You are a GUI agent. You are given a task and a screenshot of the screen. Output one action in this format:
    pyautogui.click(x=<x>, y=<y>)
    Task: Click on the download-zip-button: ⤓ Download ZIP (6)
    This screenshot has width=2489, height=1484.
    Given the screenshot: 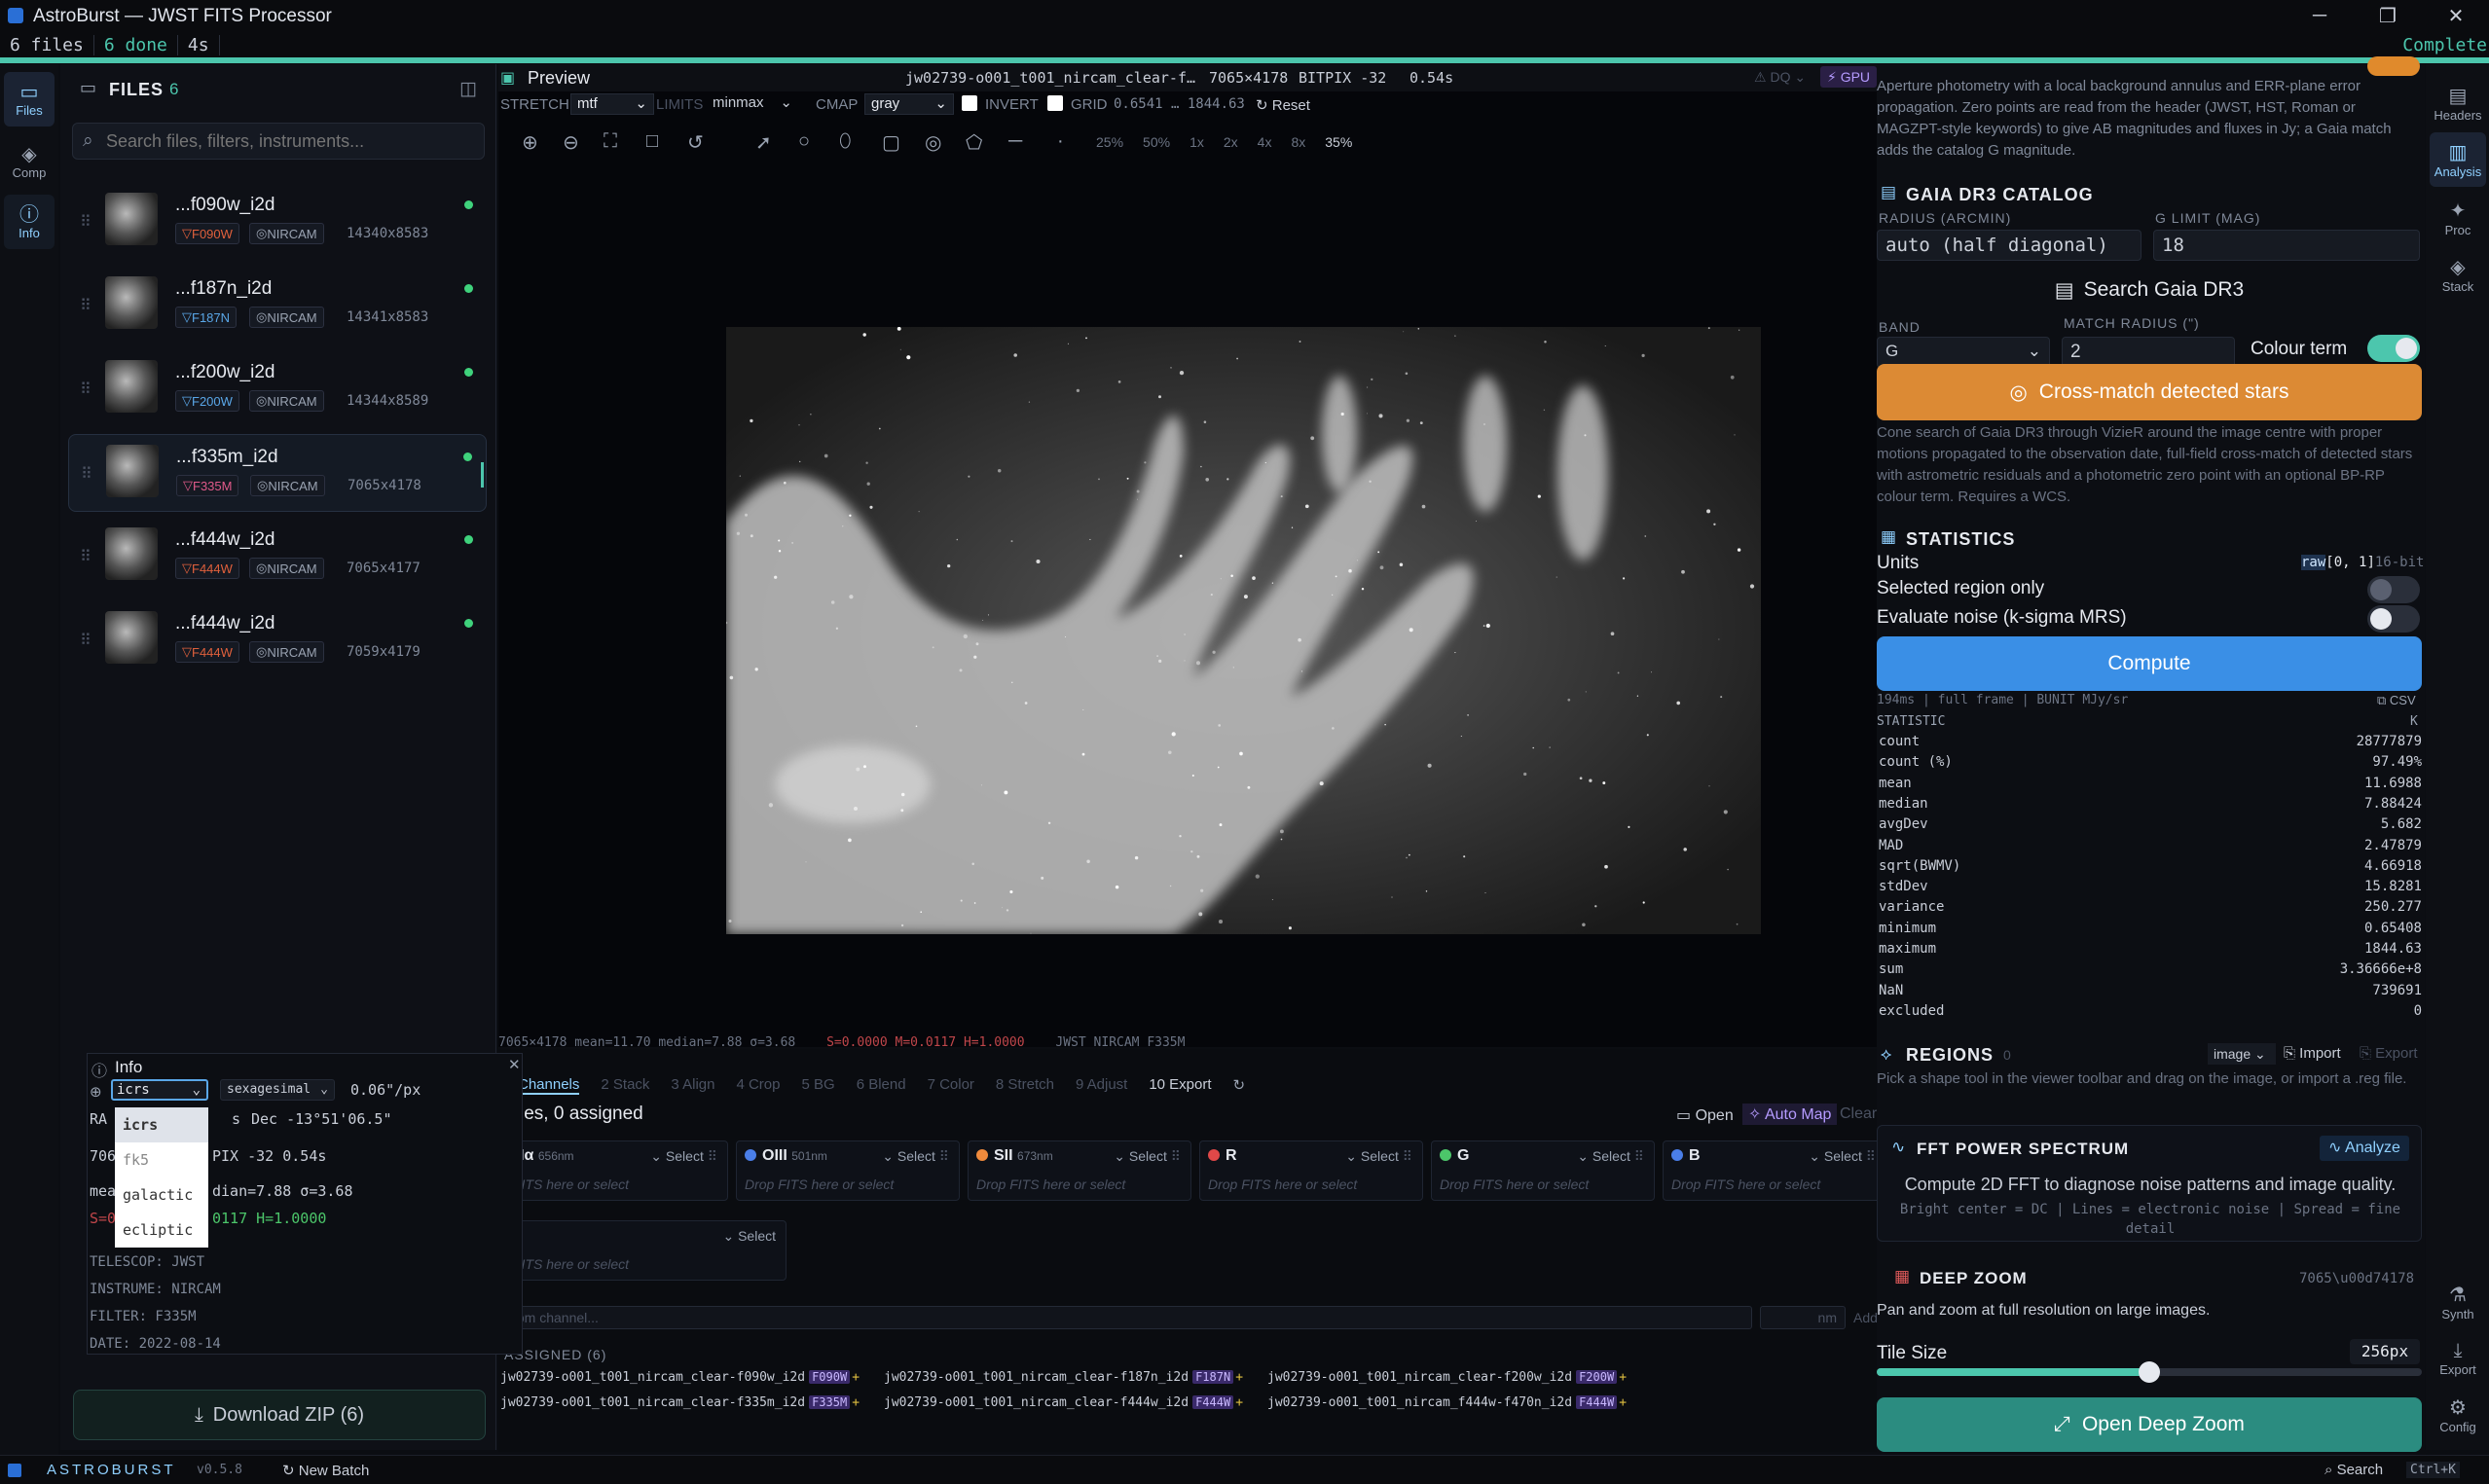 What is the action you would take?
    pyautogui.click(x=279, y=1415)
    